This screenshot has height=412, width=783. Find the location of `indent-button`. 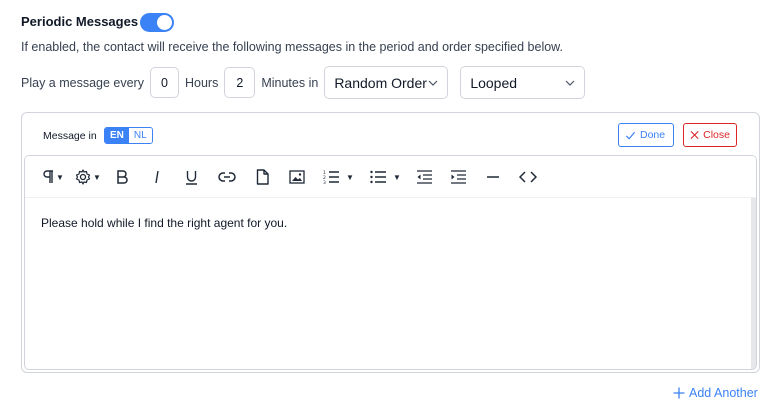

indent-button is located at coordinates (458, 177).